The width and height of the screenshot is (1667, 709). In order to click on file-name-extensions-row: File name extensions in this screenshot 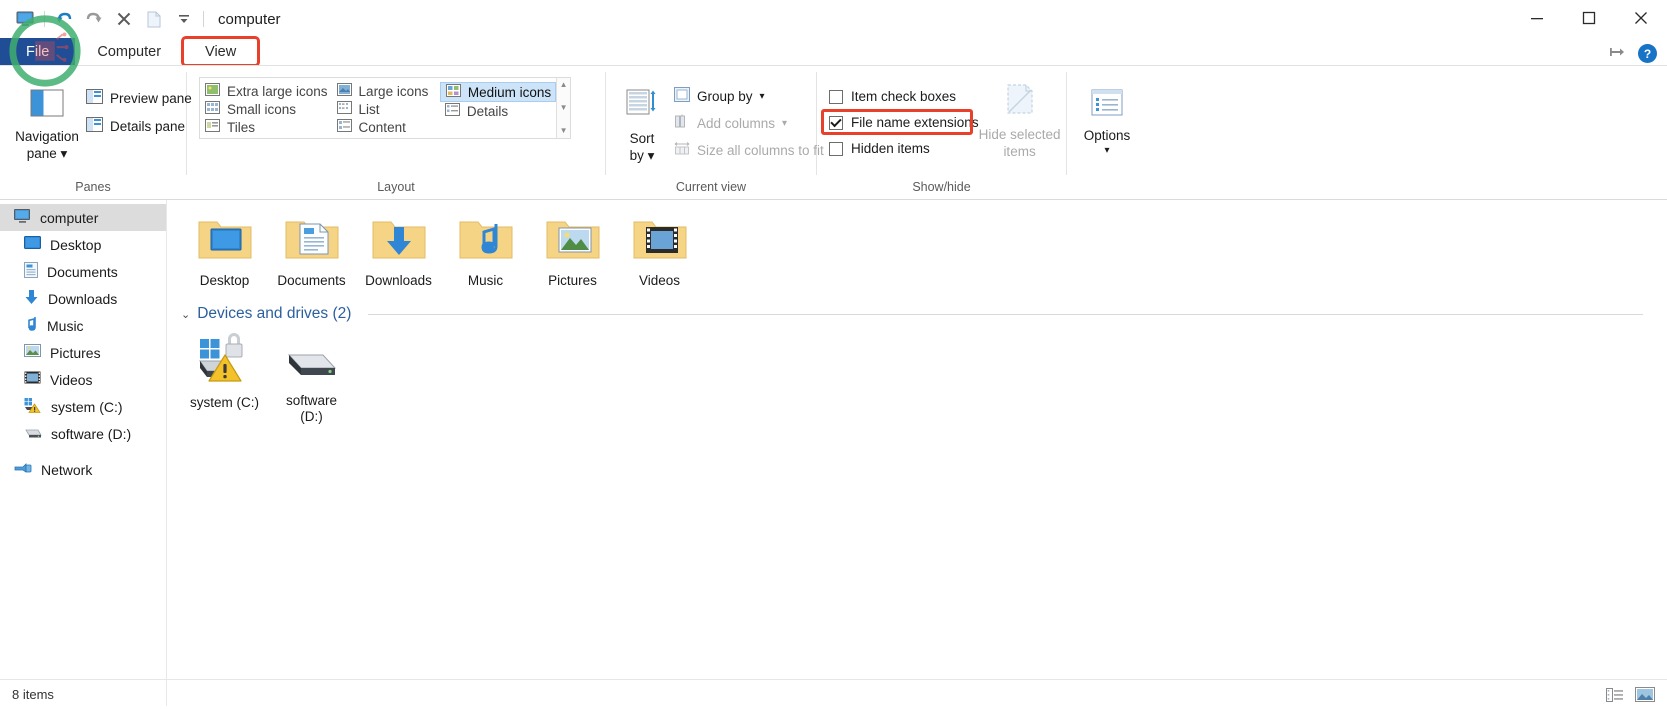, I will do `click(900, 122)`.